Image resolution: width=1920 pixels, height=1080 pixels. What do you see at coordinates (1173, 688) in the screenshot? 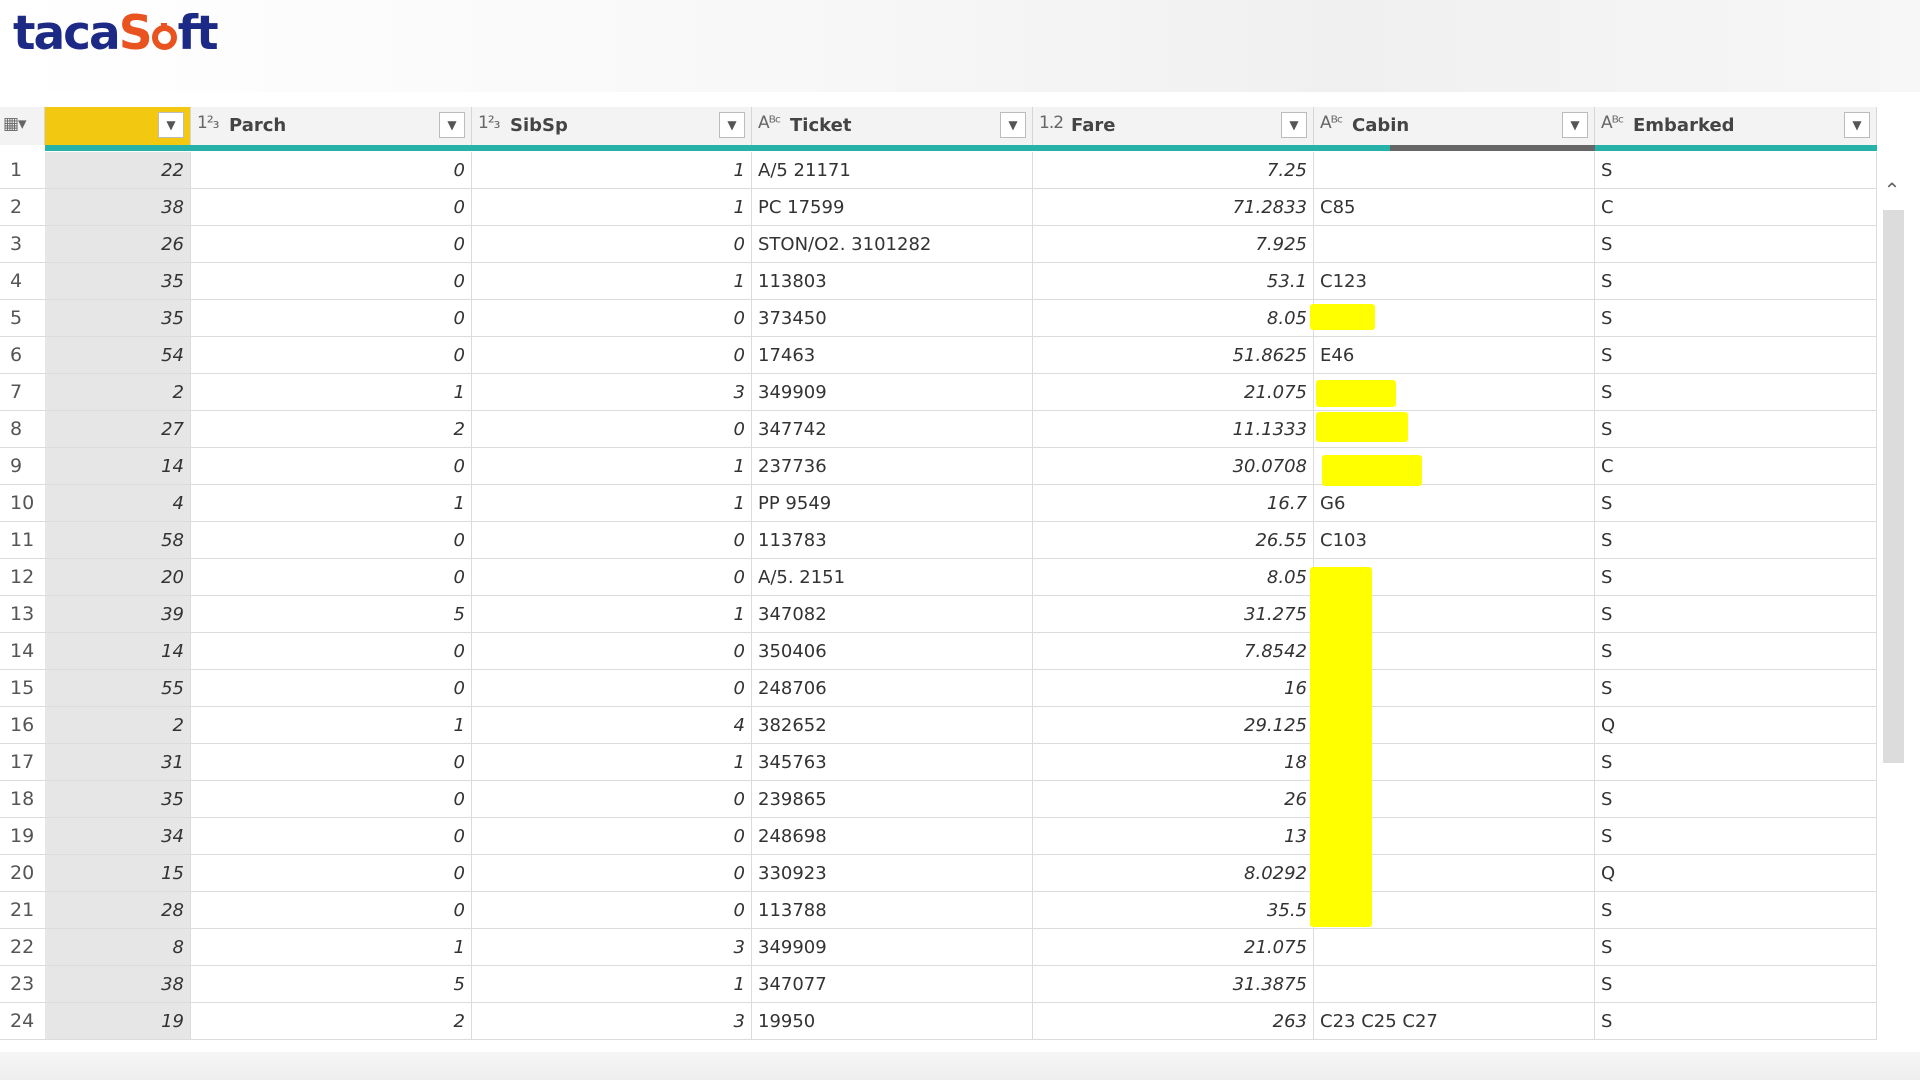
I see `table-cell-fare: 16` at bounding box center [1173, 688].